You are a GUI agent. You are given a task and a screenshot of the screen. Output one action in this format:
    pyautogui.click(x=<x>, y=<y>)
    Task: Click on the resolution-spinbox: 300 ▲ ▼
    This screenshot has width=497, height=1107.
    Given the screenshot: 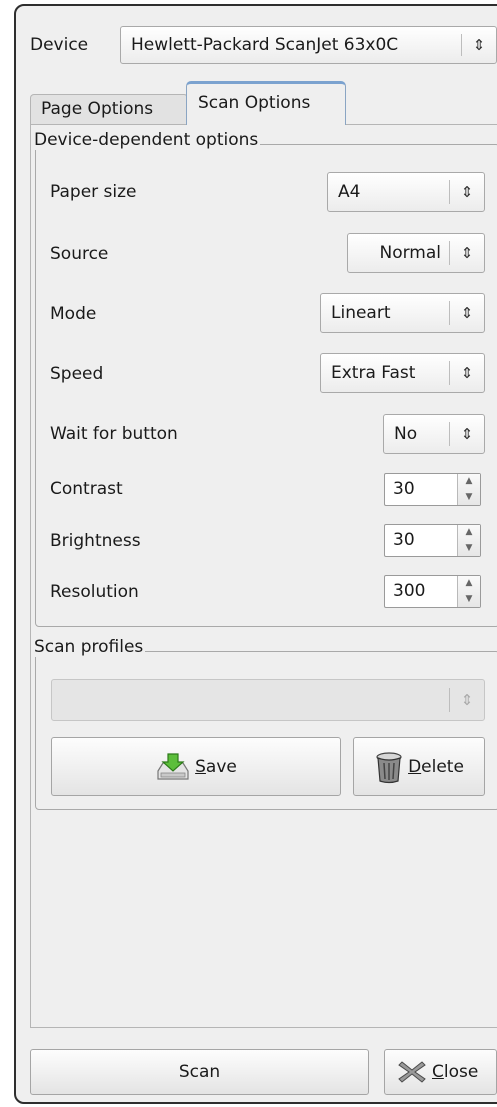 What is the action you would take?
    pyautogui.click(x=432, y=591)
    